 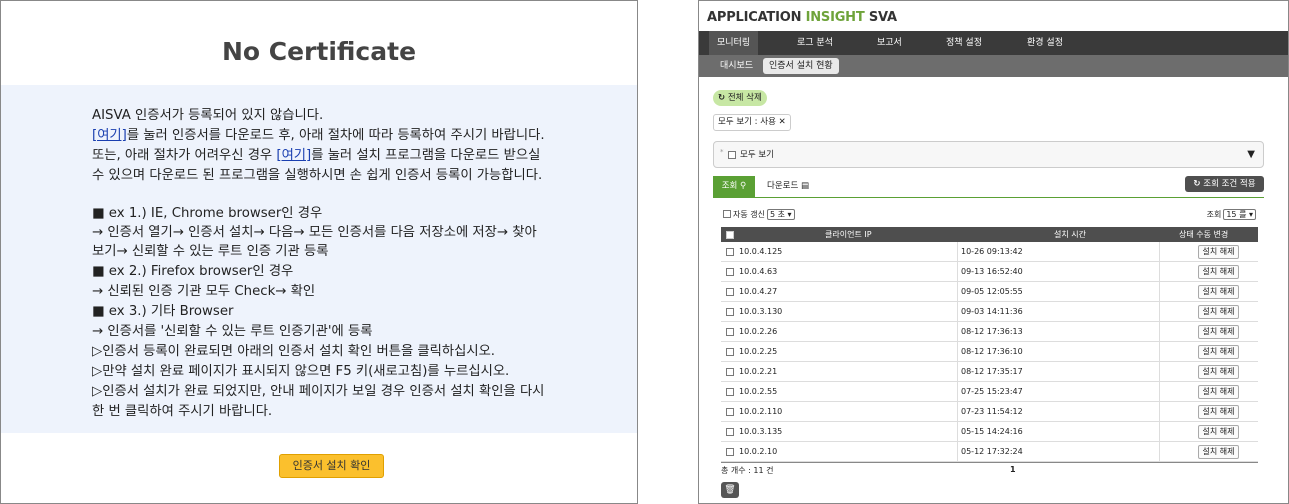 What do you see at coordinates (743, 186) in the screenshot?
I see `search-icon: ⚲` at bounding box center [743, 186].